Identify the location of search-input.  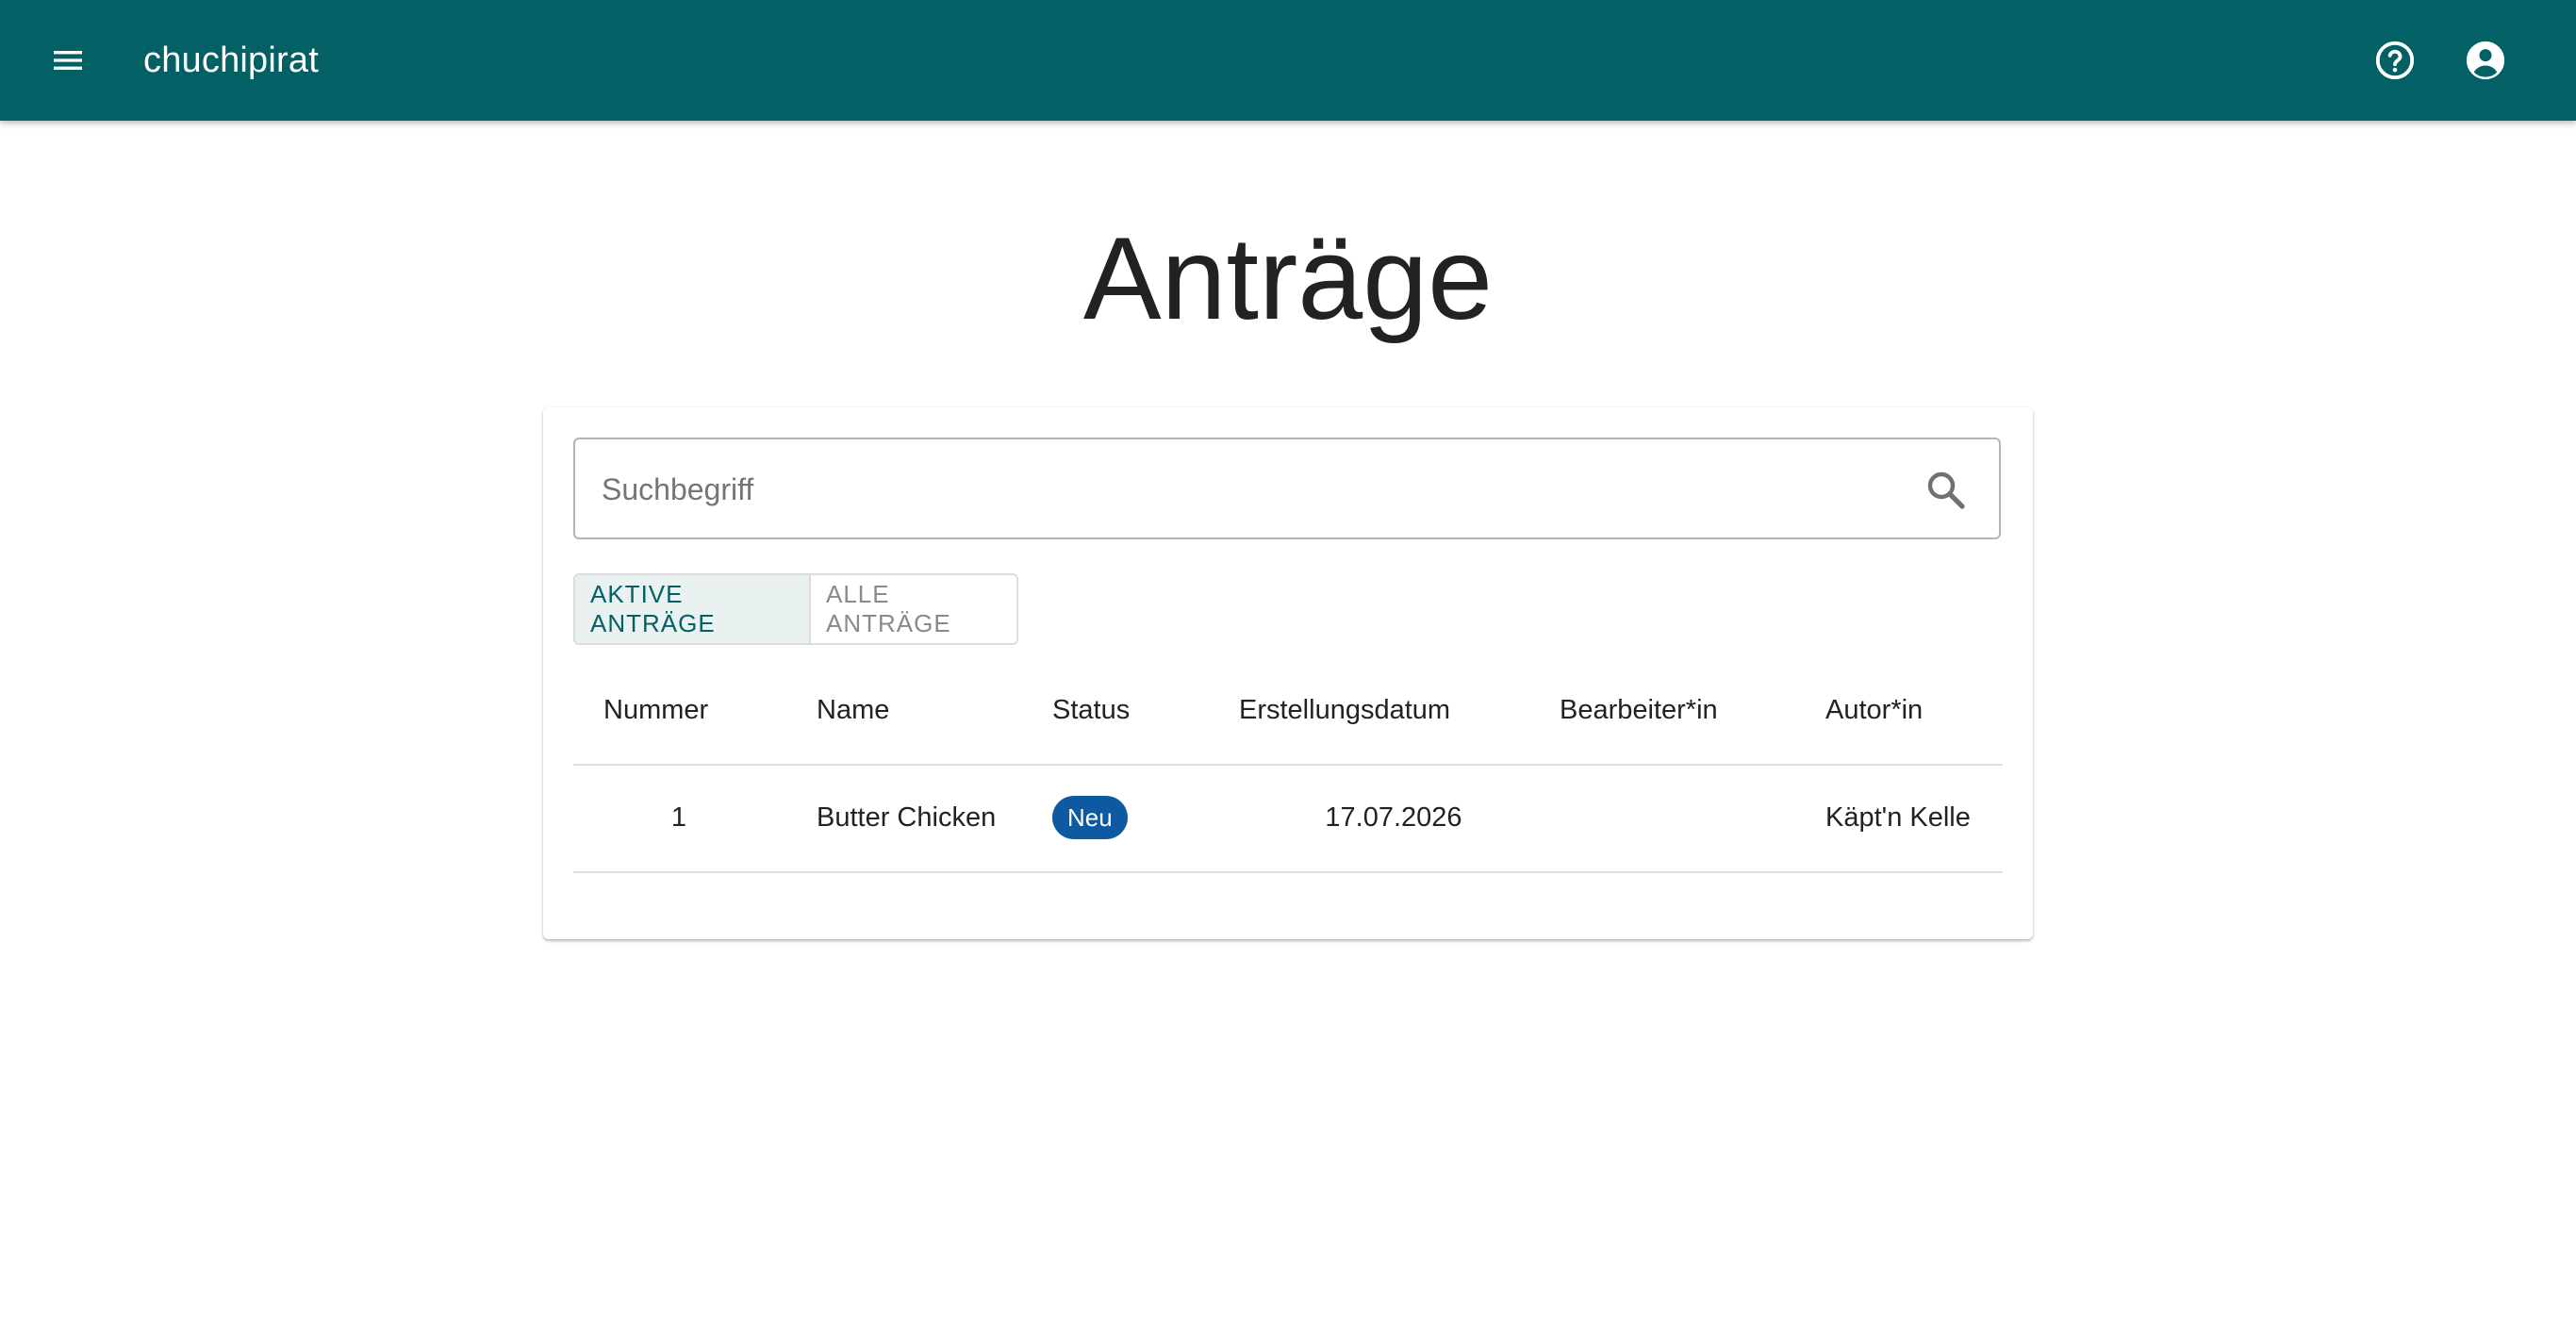
(1233, 489).